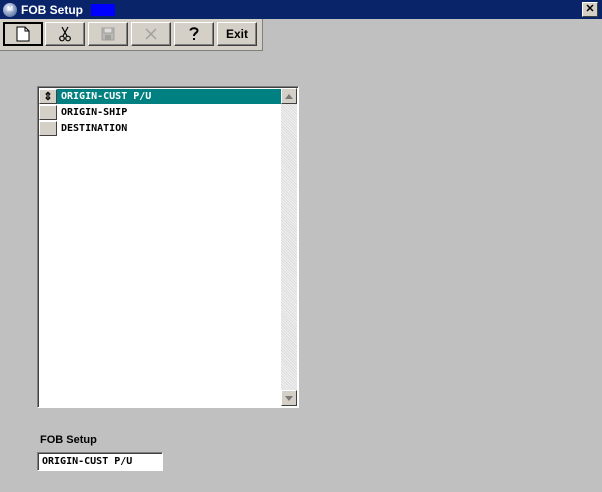 The width and height of the screenshot is (602, 492). I want to click on exit-label: Exit, so click(236, 34).